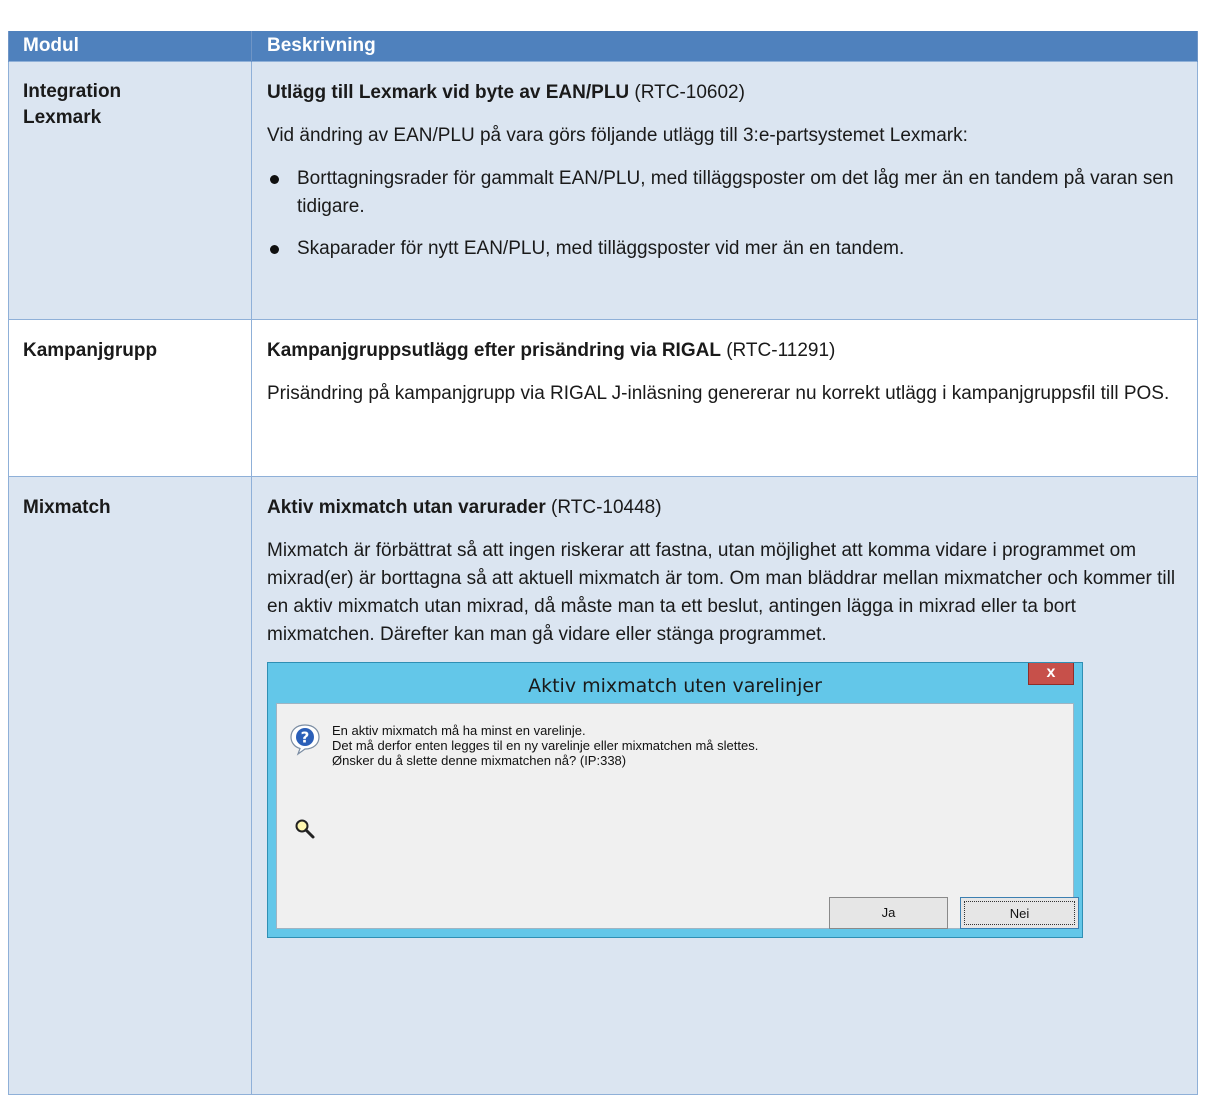 Image resolution: width=1206 pixels, height=1095 pixels. Describe the element at coordinates (130, 190) in the screenshot. I see `module-cell: Integration Lexmark` at that location.